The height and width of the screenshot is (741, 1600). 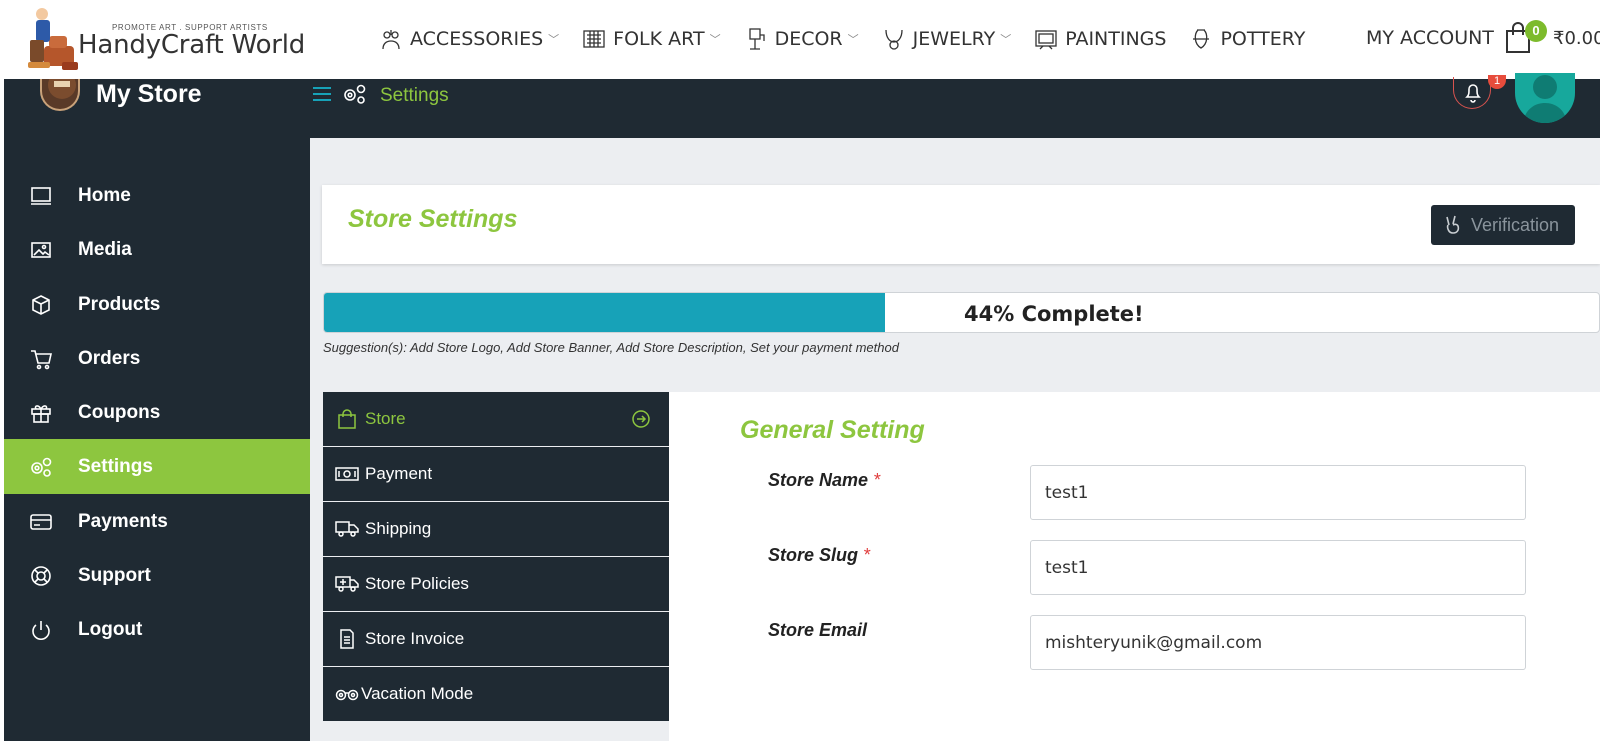 I want to click on nav-item-accessories: ACCESSORIES ﹀, so click(x=468, y=39).